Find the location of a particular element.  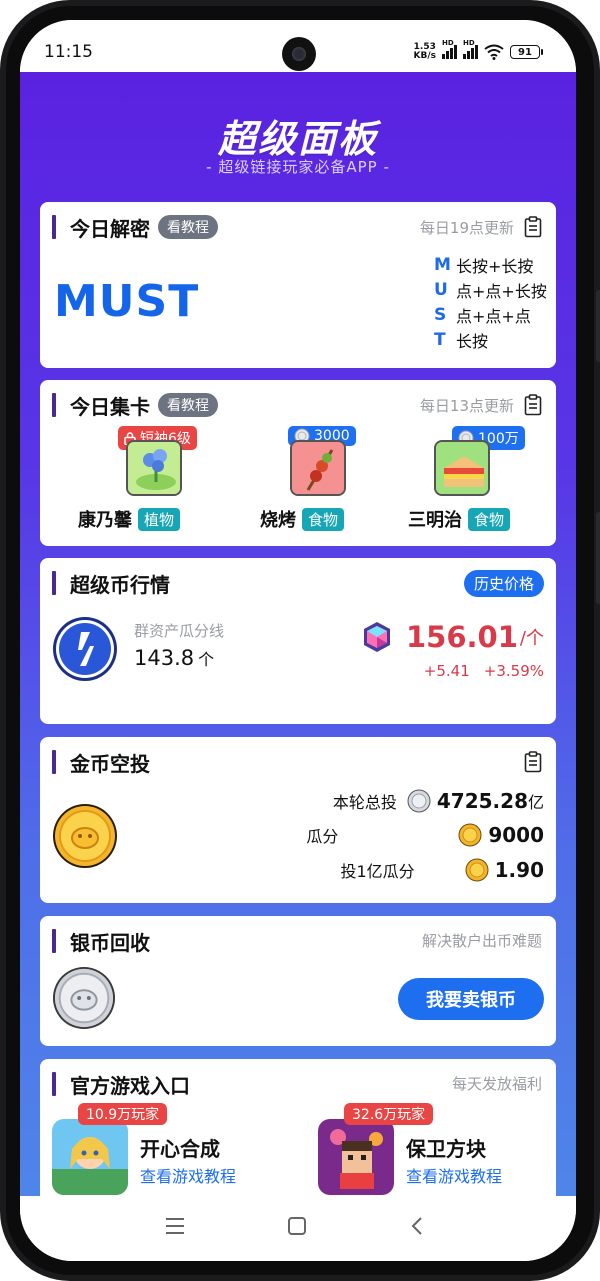

card-tag: 植物 is located at coordinates (159, 519).